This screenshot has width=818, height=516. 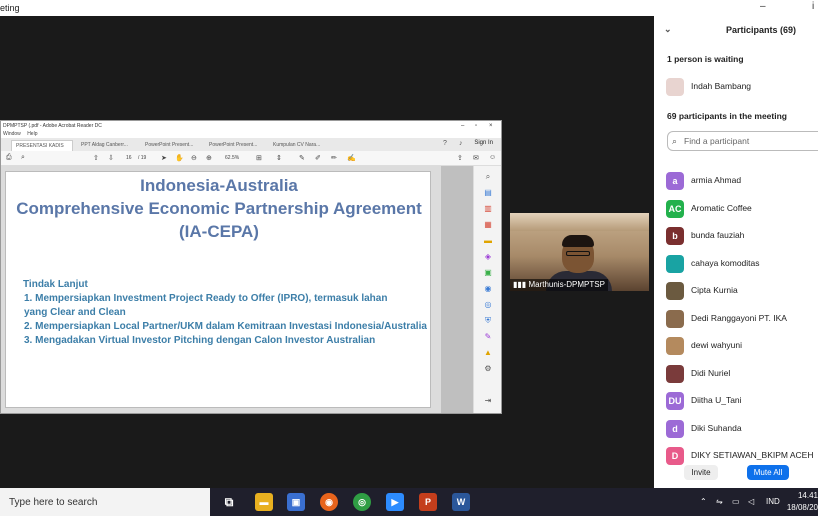 I want to click on share-icon: ⇪, so click(x=460, y=158).